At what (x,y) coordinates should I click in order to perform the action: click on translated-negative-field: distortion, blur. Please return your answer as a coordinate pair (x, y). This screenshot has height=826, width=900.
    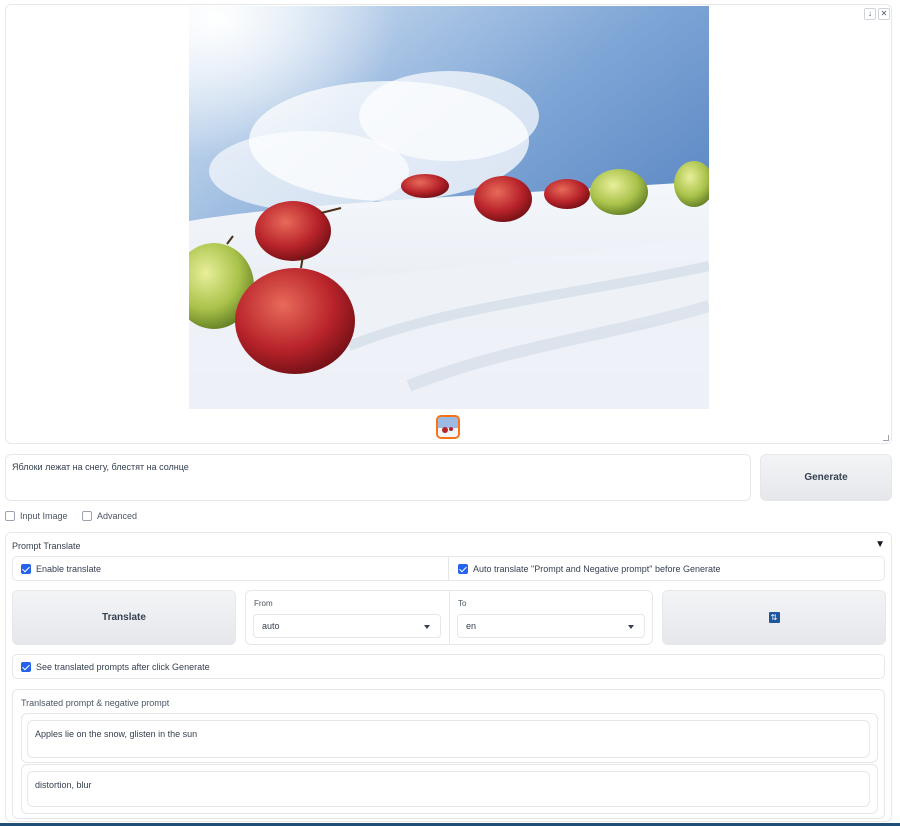
    Looking at the image, I should click on (448, 789).